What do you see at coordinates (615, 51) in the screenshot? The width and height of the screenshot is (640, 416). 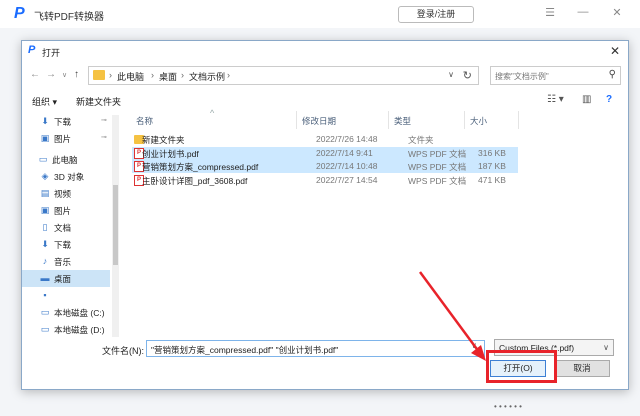 I see `dialog-close-icon: ✕` at bounding box center [615, 51].